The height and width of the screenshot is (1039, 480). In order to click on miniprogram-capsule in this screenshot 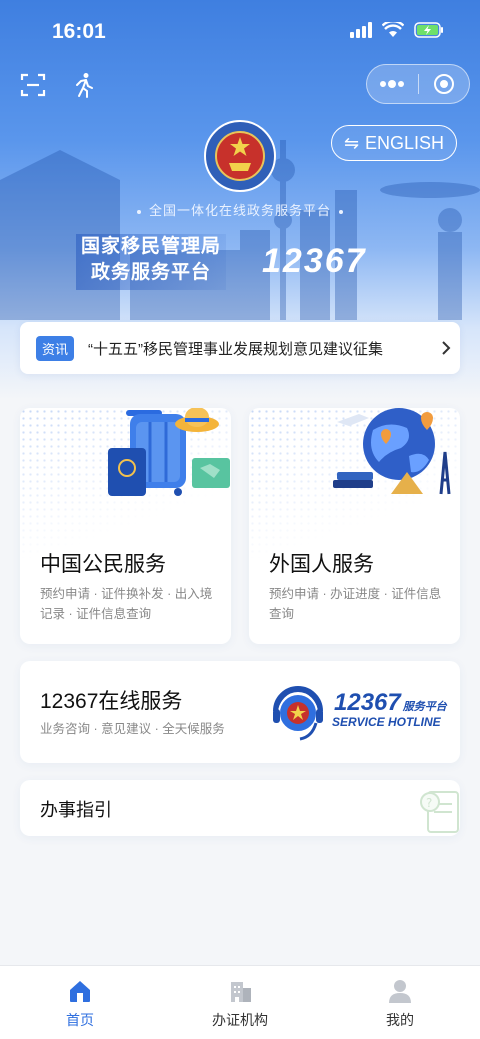, I will do `click(418, 84)`.